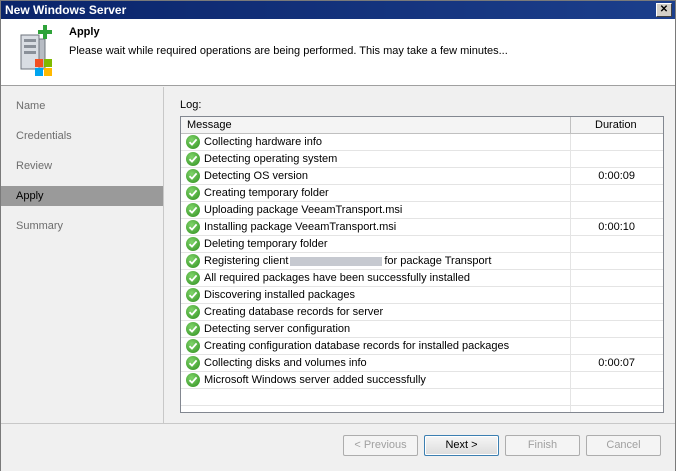  I want to click on cancel-button: Cancel, so click(623, 445).